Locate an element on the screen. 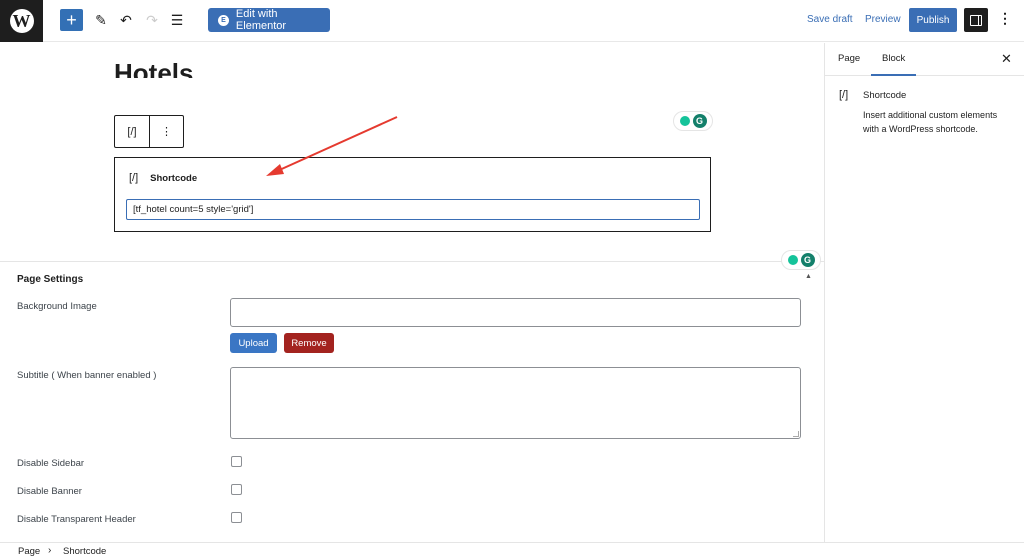  shortcode-block-header: [/] Shortcode is located at coordinates (163, 178).